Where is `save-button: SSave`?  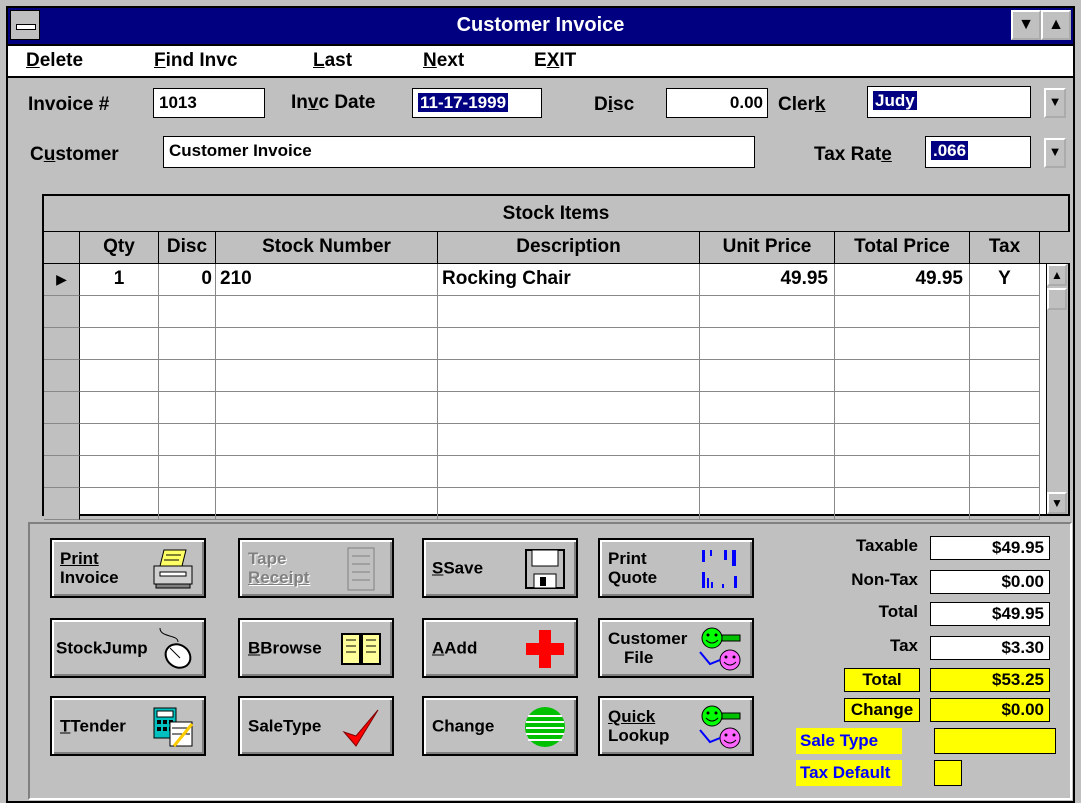
save-button: SSave is located at coordinates (500, 568).